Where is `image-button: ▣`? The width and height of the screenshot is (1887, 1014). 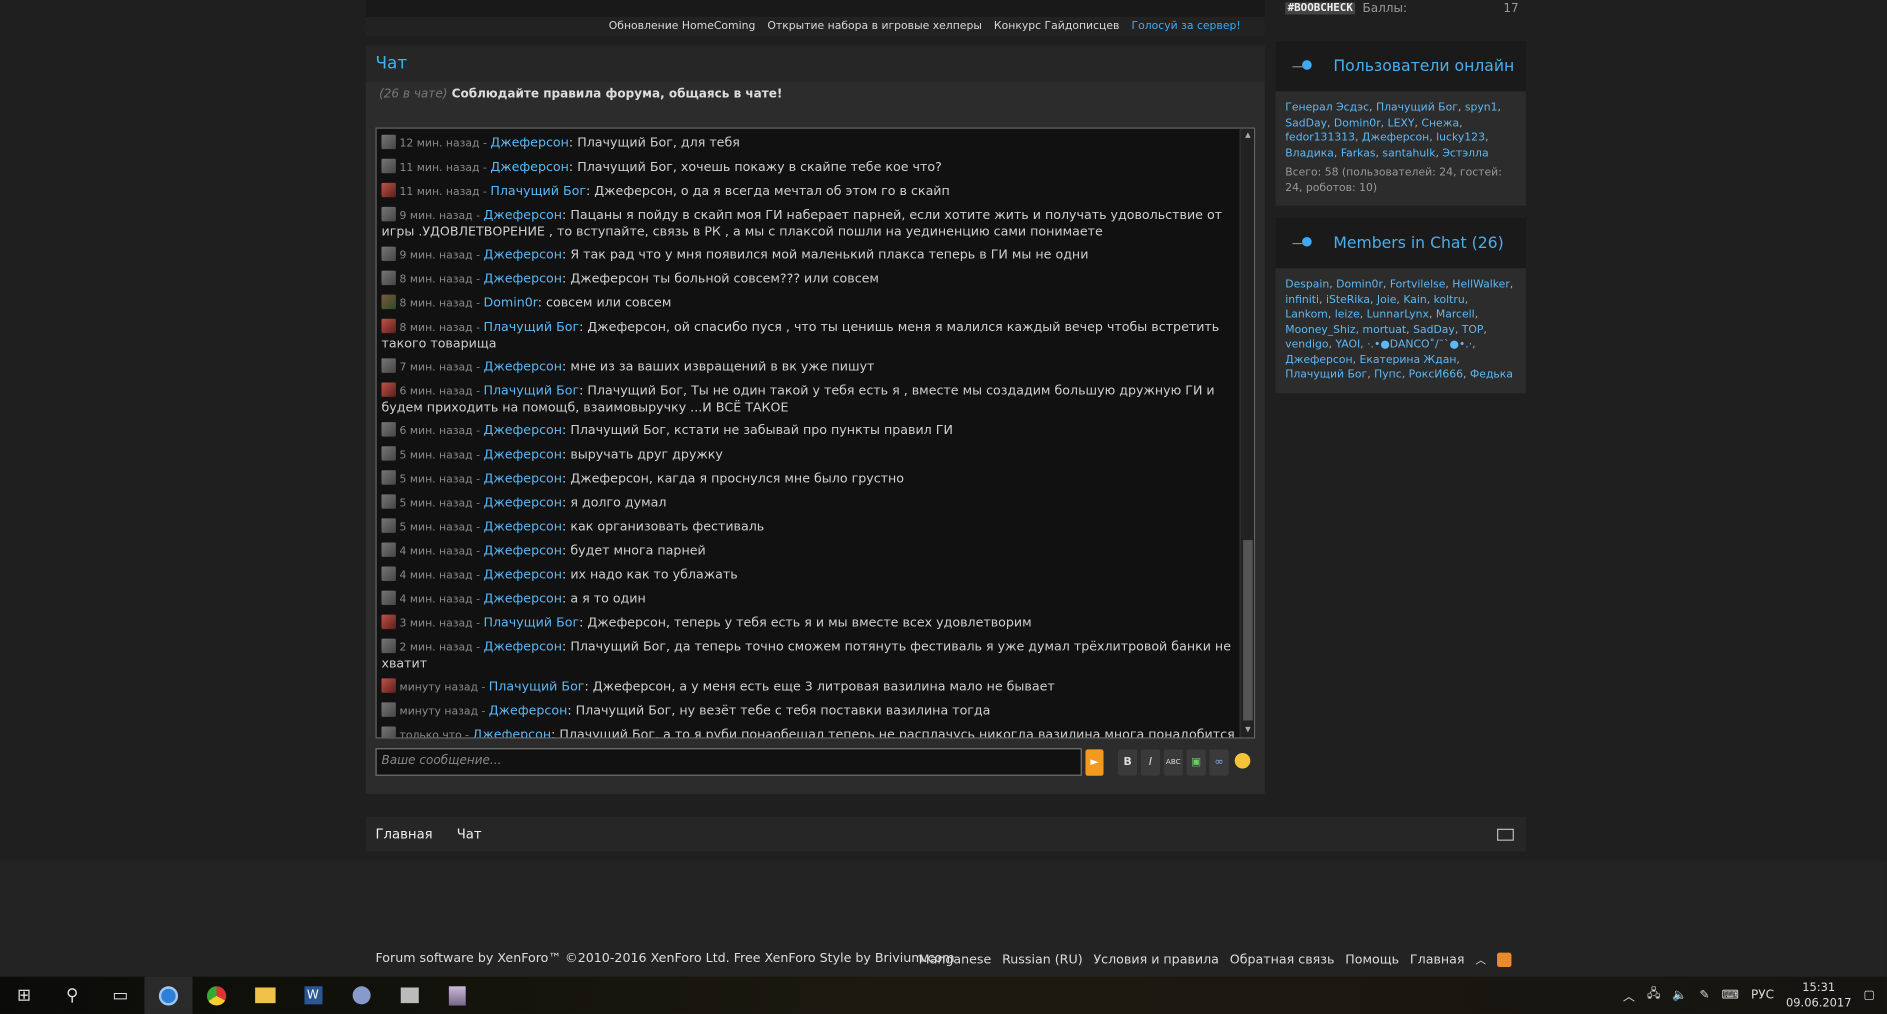
image-button: ▣ is located at coordinates (1196, 762).